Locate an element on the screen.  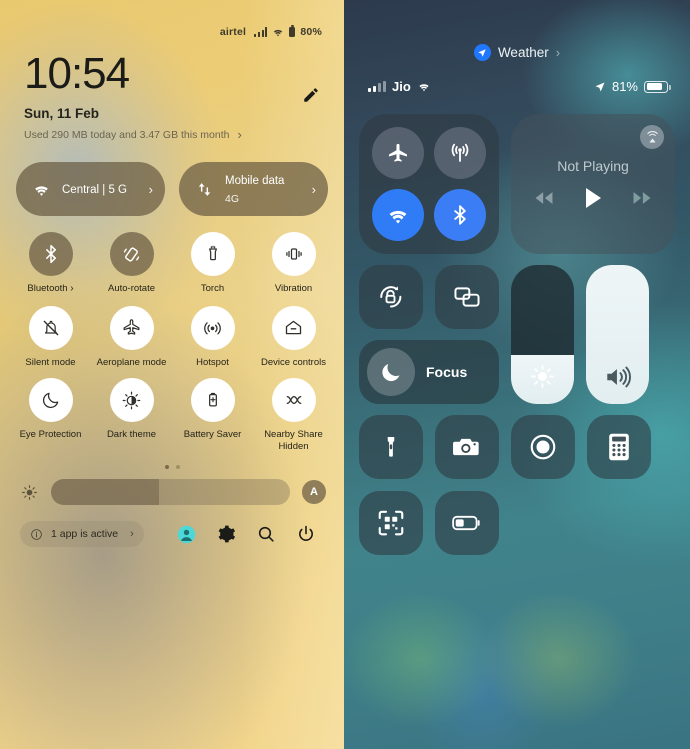
calculator-icon is located at coordinates (619, 447).